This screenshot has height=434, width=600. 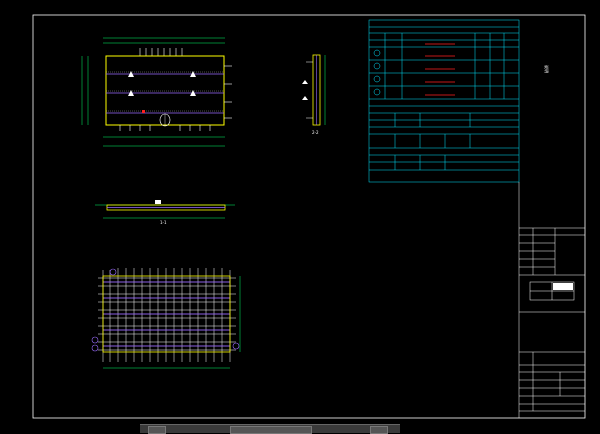 I want to click on title-block-logo, so click(x=563, y=286).